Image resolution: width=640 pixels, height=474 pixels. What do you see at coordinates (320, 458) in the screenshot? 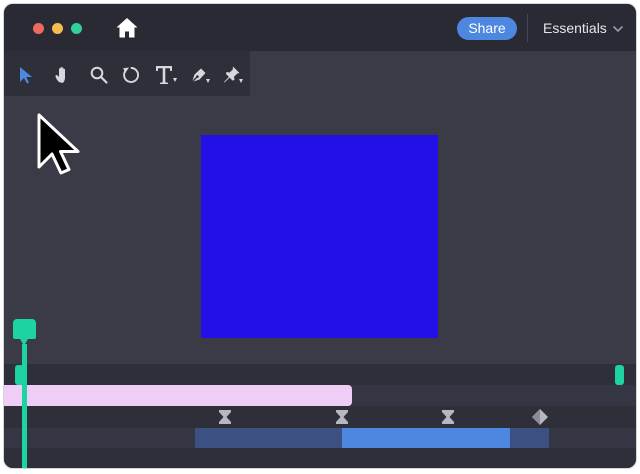
I see `timeline-empty-track` at bounding box center [320, 458].